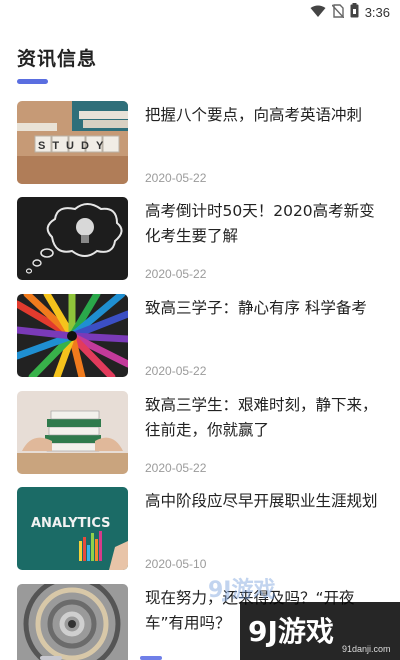  What do you see at coordinates (57, 59) in the screenshot?
I see `page-title: 资讯信息` at bounding box center [57, 59].